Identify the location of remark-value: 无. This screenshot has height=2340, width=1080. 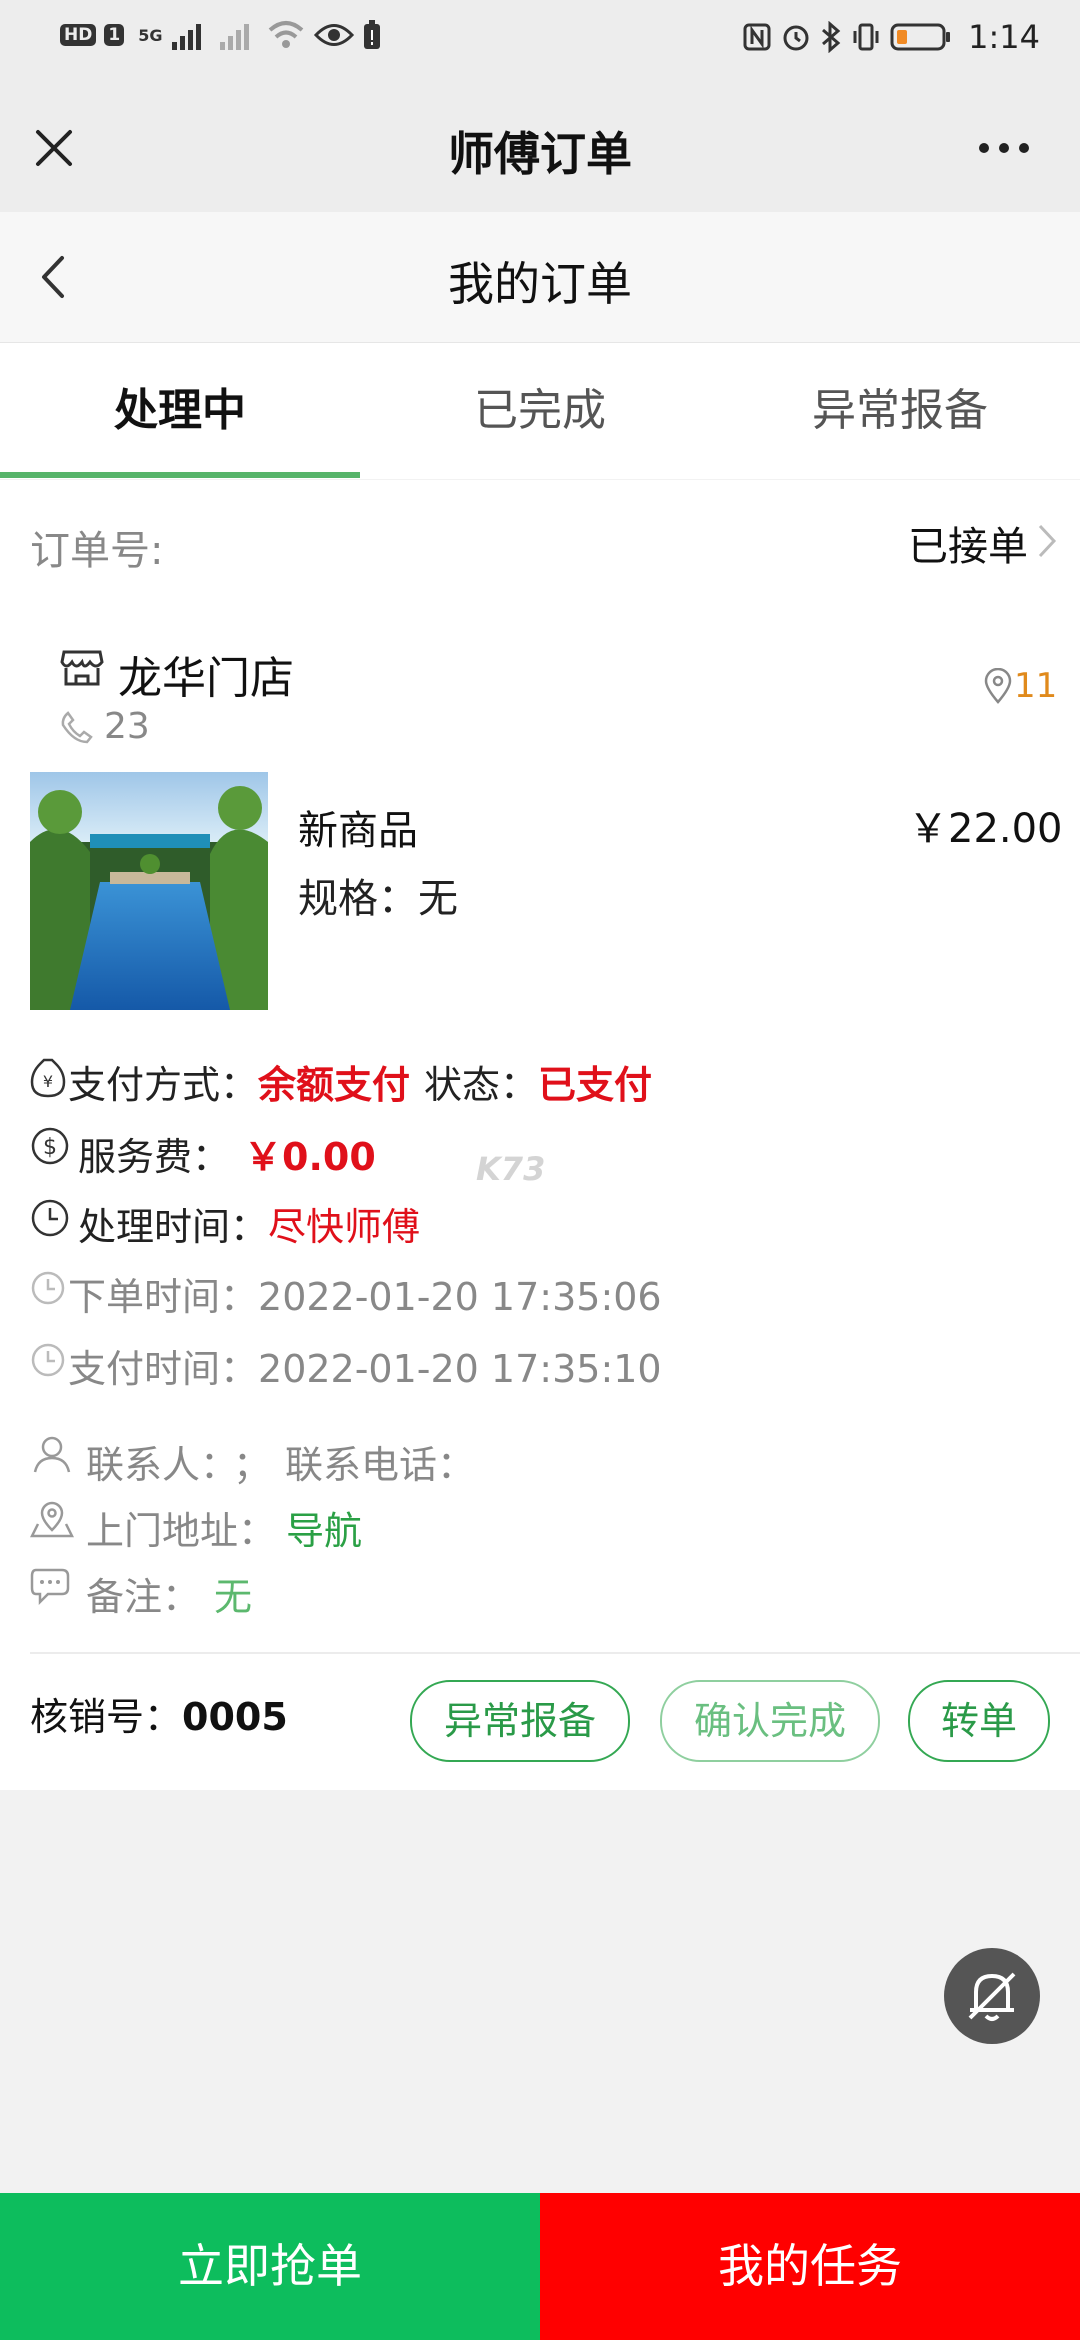
(233, 1597).